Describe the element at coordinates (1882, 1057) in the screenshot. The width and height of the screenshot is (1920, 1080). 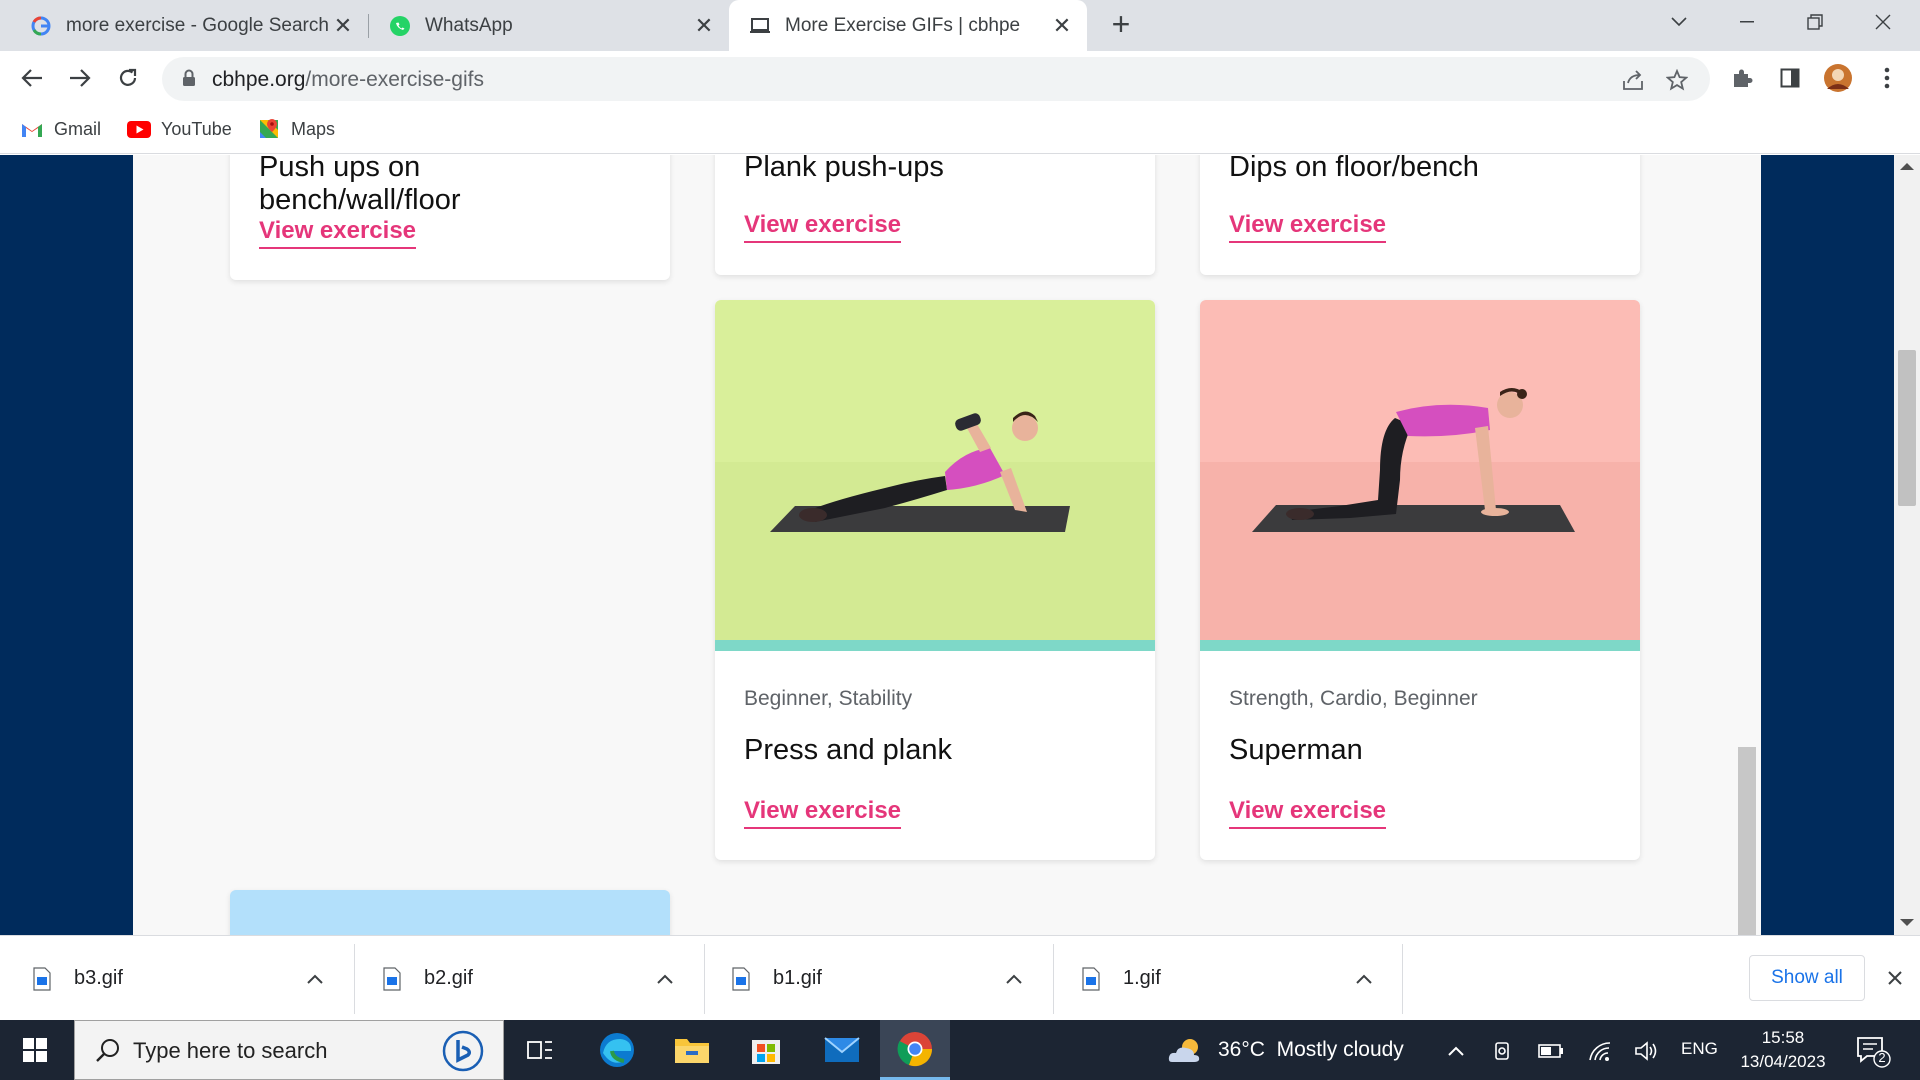
I see `notification-count: 2` at that location.